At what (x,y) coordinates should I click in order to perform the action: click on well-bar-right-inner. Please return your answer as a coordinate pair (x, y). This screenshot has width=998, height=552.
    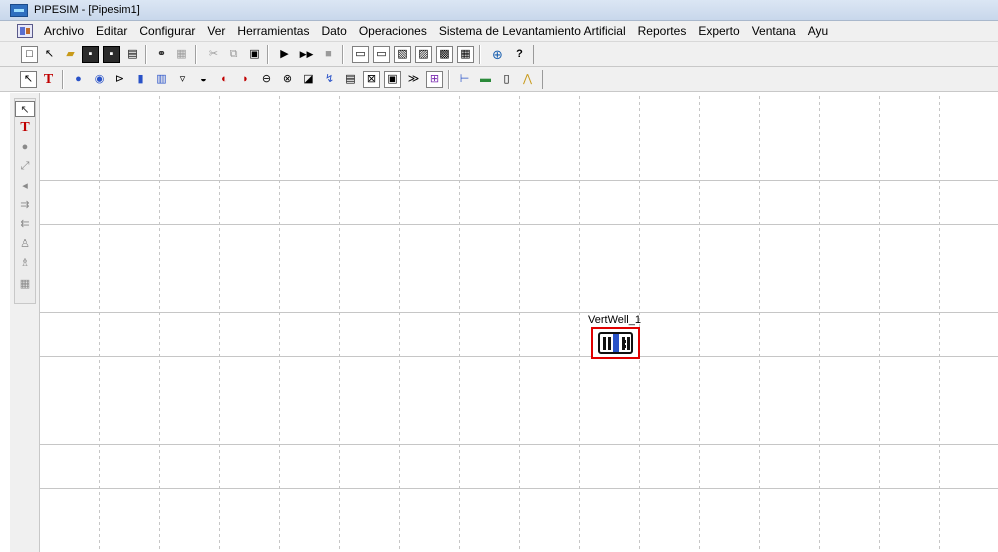
    Looking at the image, I should click on (623, 343).